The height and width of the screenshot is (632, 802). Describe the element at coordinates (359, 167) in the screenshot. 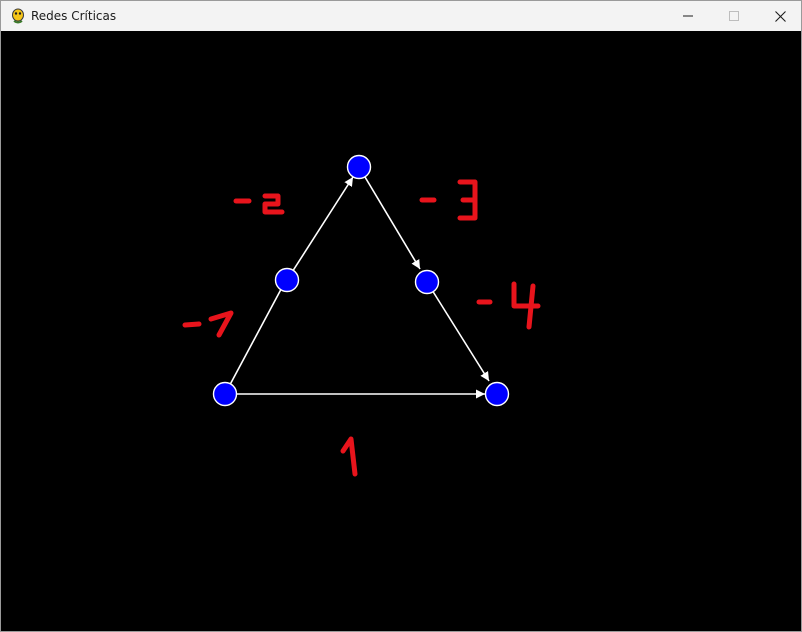

I see `node-top` at that location.